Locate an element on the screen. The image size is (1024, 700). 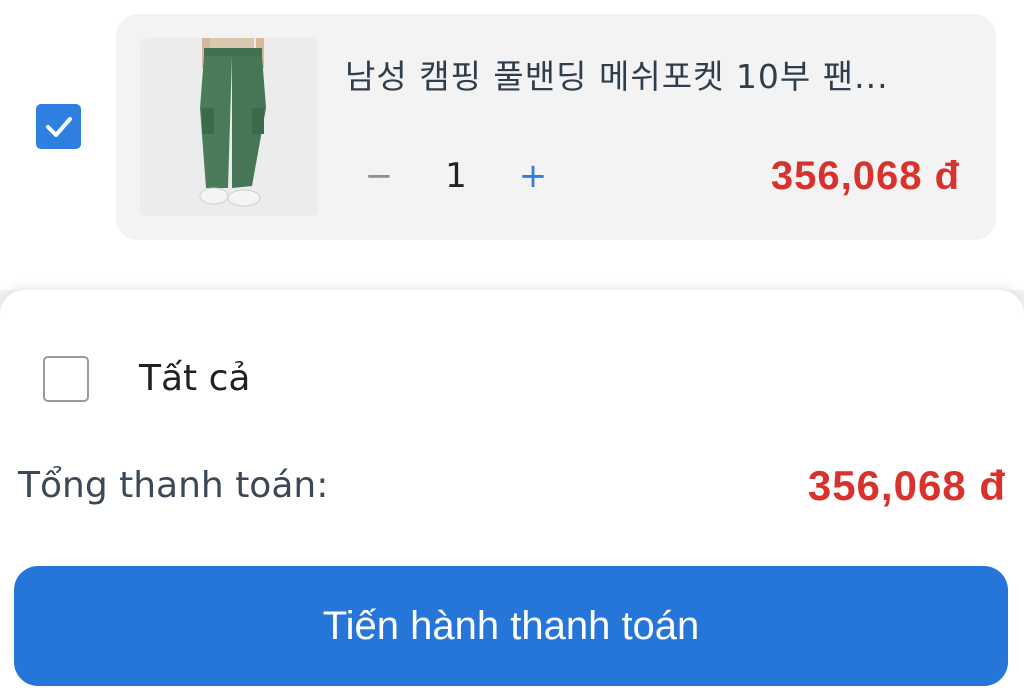
product-price: 356,068 đ is located at coordinates (865, 176).